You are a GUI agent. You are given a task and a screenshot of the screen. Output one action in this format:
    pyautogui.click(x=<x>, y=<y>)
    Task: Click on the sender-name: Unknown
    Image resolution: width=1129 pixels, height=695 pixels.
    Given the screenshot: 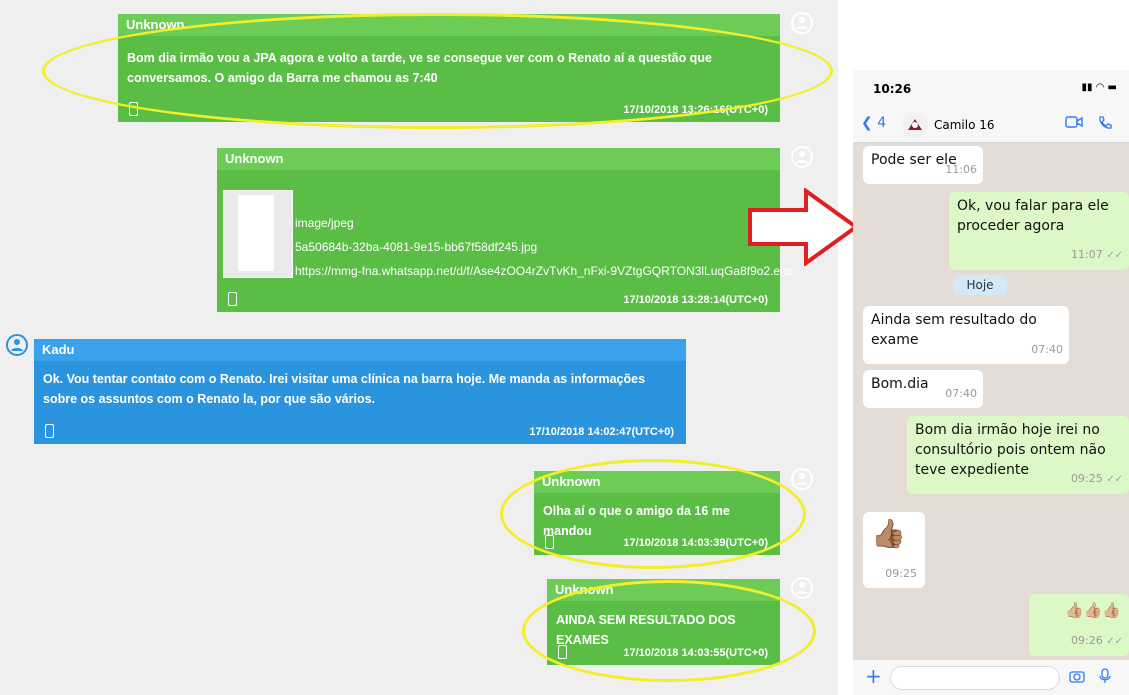 What is the action you would take?
    pyautogui.click(x=498, y=159)
    